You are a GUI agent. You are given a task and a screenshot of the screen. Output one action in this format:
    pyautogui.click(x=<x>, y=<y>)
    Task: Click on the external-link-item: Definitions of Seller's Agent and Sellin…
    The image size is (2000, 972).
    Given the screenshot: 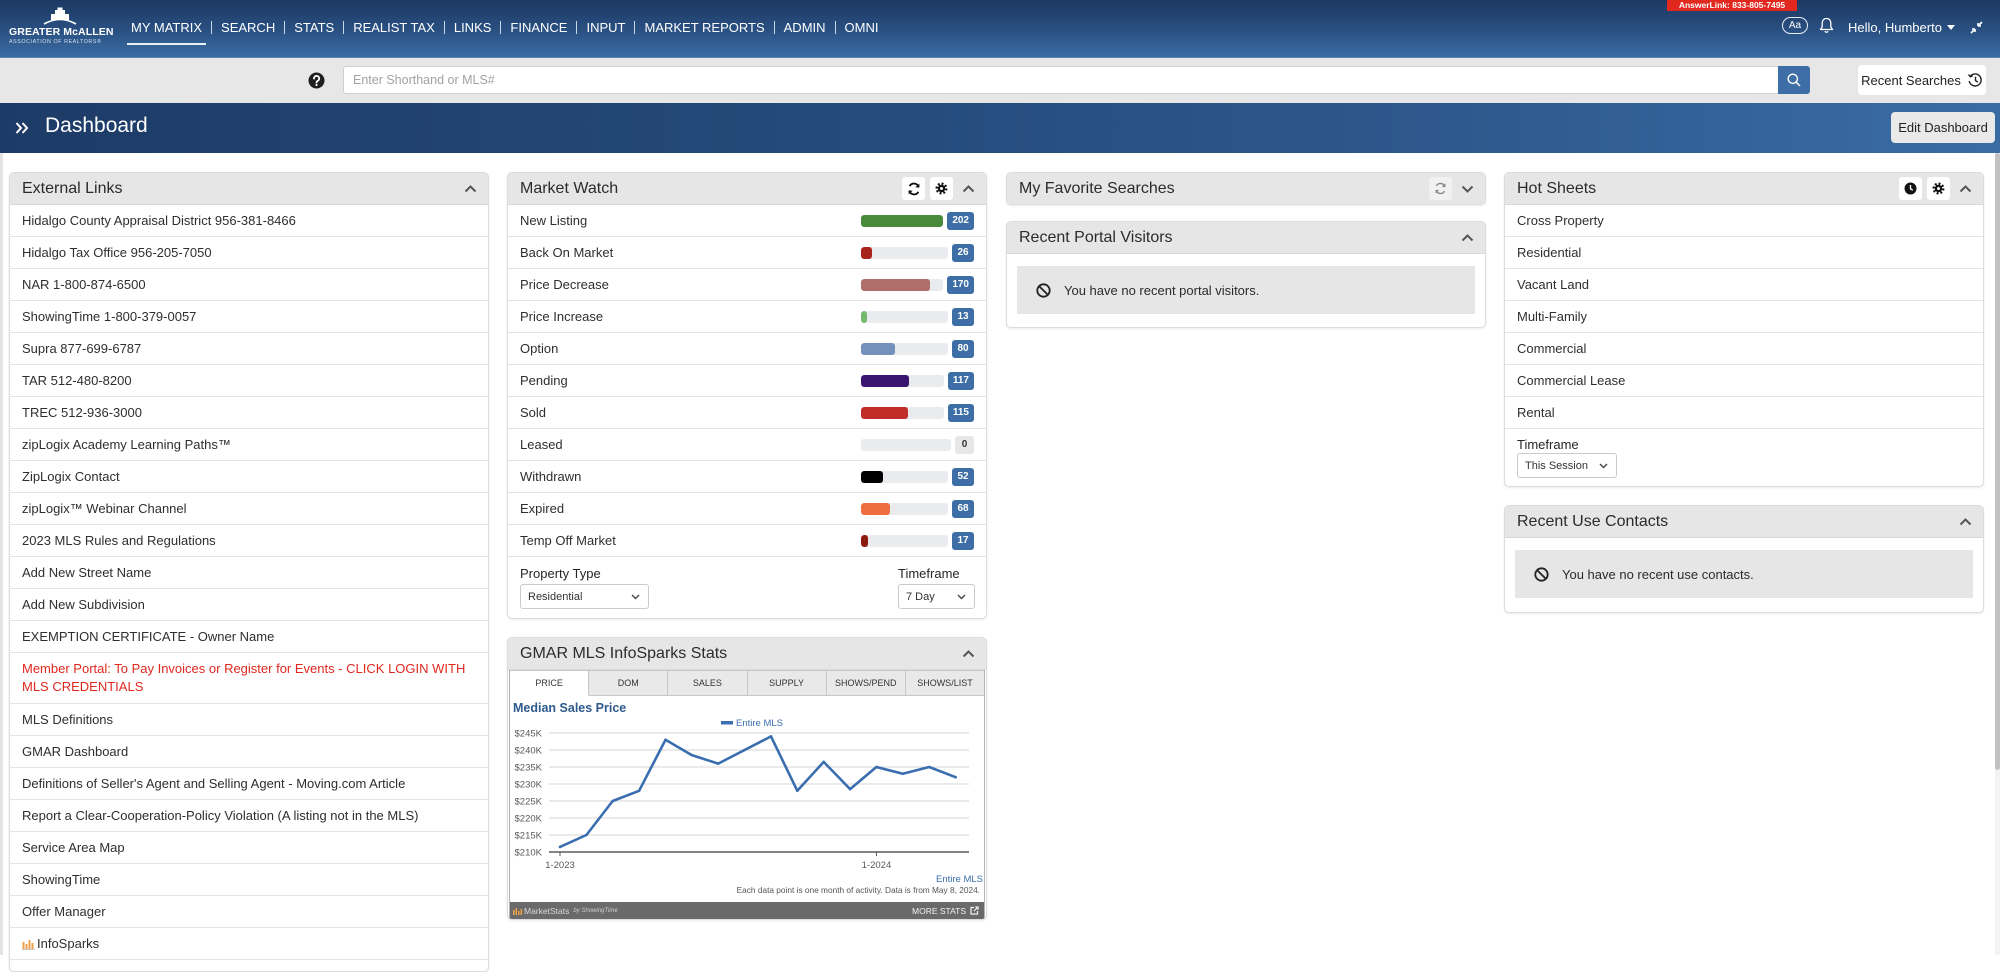 What is the action you would take?
    pyautogui.click(x=249, y=784)
    